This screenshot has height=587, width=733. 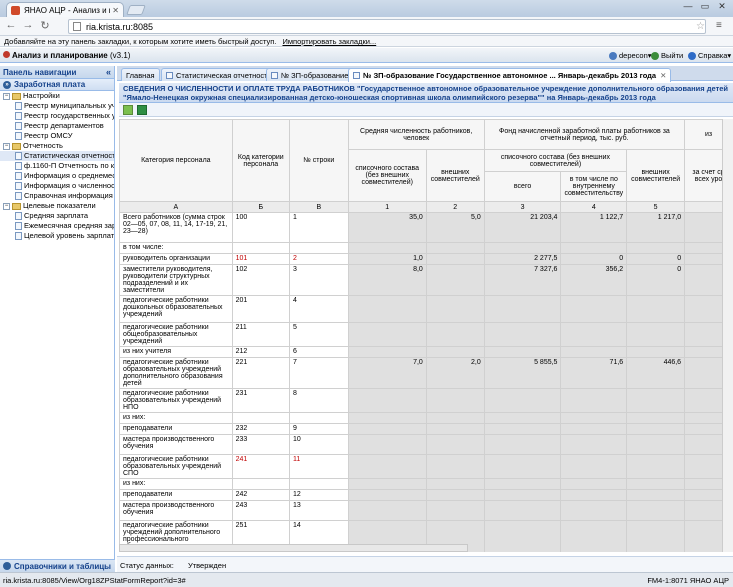 What do you see at coordinates (705, 6) in the screenshot?
I see `maximize-icon: ▭` at bounding box center [705, 6].